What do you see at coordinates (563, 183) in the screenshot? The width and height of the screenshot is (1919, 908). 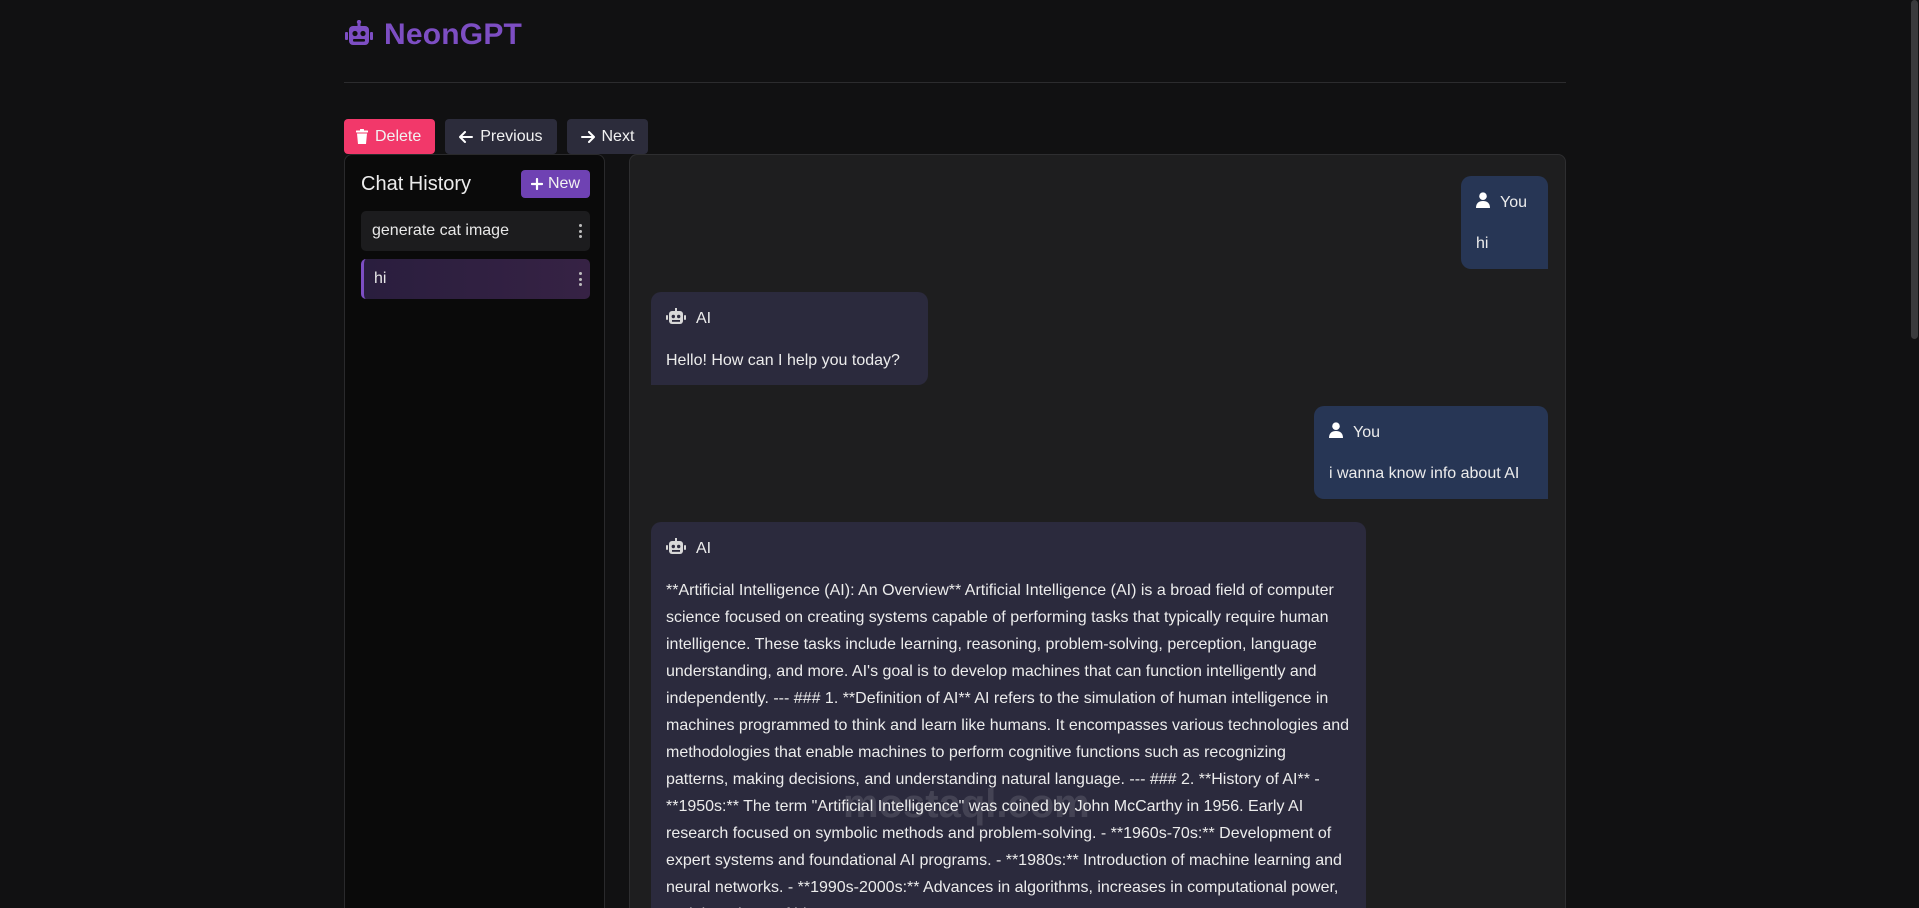 I see `new-chat-label: New` at bounding box center [563, 183].